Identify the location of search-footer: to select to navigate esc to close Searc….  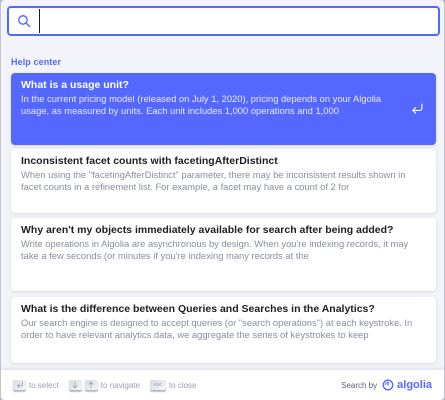
(222, 385).